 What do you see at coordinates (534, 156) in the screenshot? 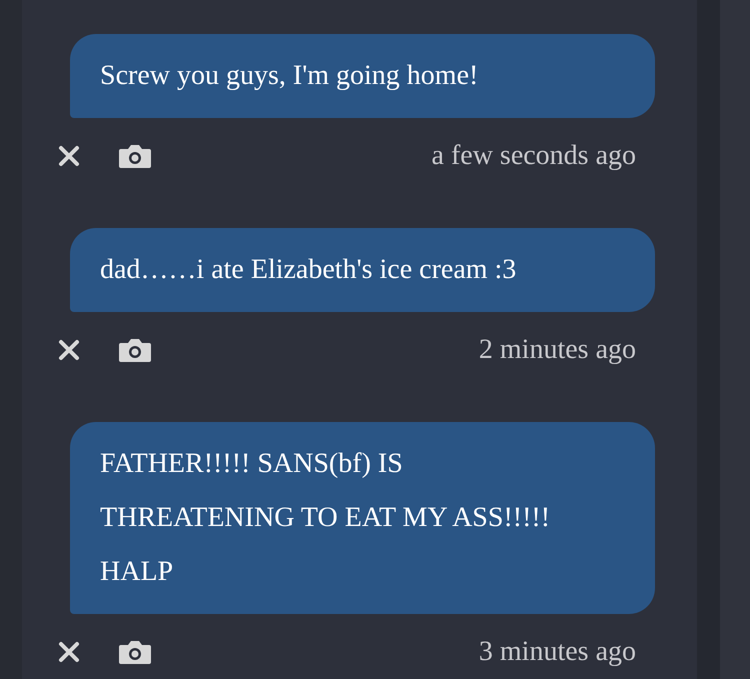
I see `timestamp: a few seconds ago` at bounding box center [534, 156].